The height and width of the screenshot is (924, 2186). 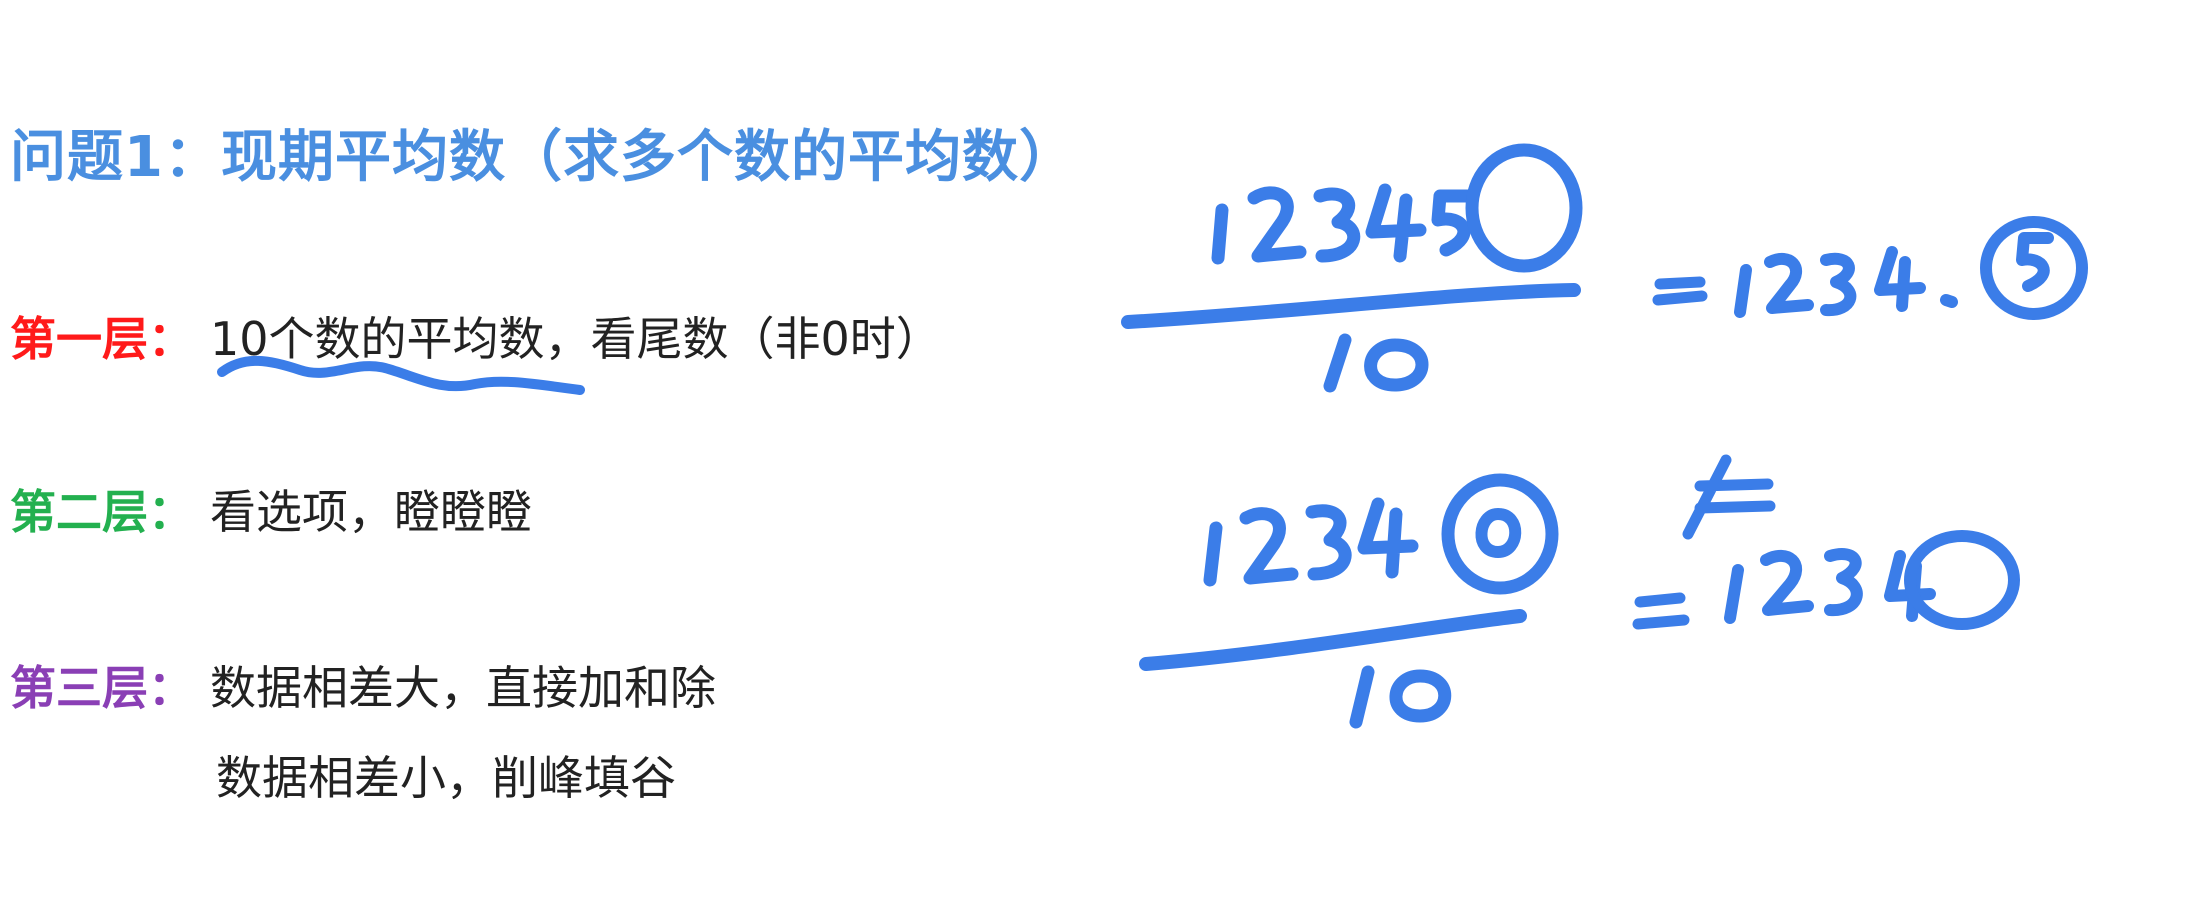 What do you see at coordinates (102, 688) in the screenshot?
I see `level-3-label: 第三层：` at bounding box center [102, 688].